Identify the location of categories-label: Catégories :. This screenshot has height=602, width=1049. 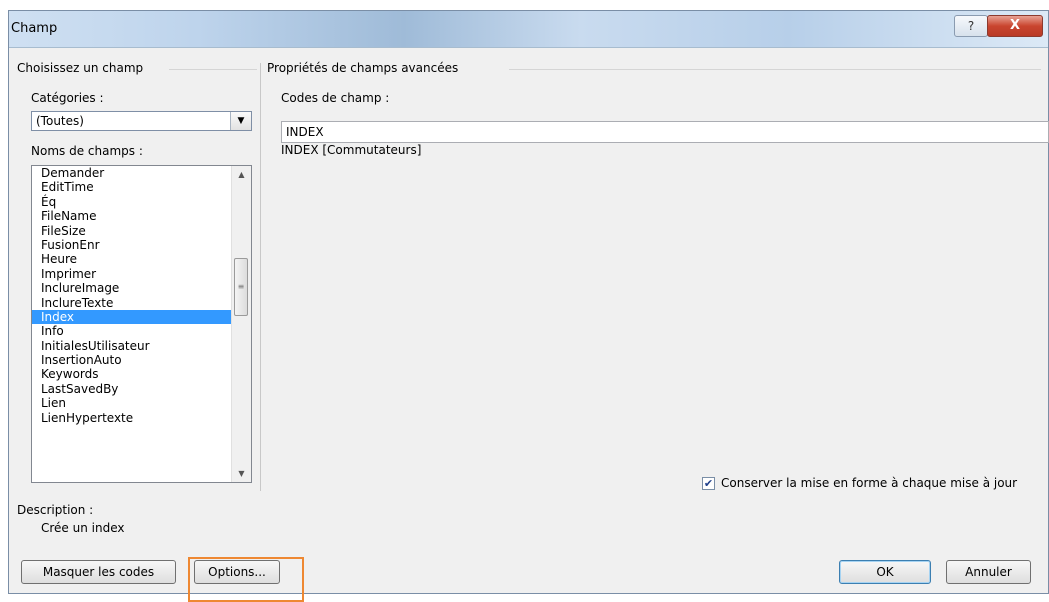
(67, 98).